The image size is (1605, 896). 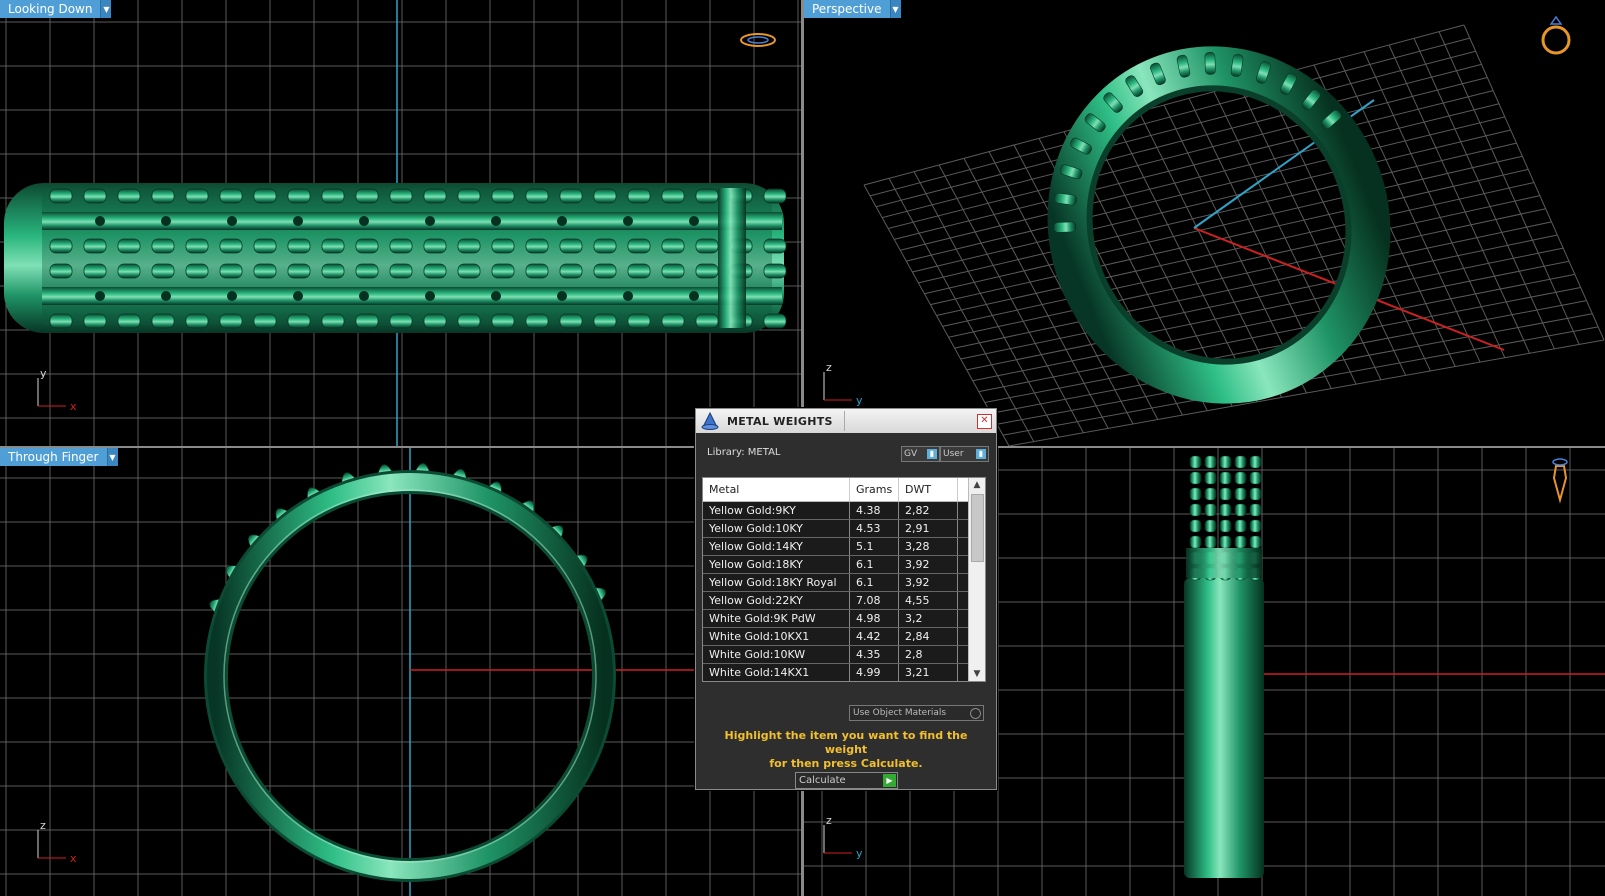 I want to click on column-header-grams: Grams, so click(x=874, y=489).